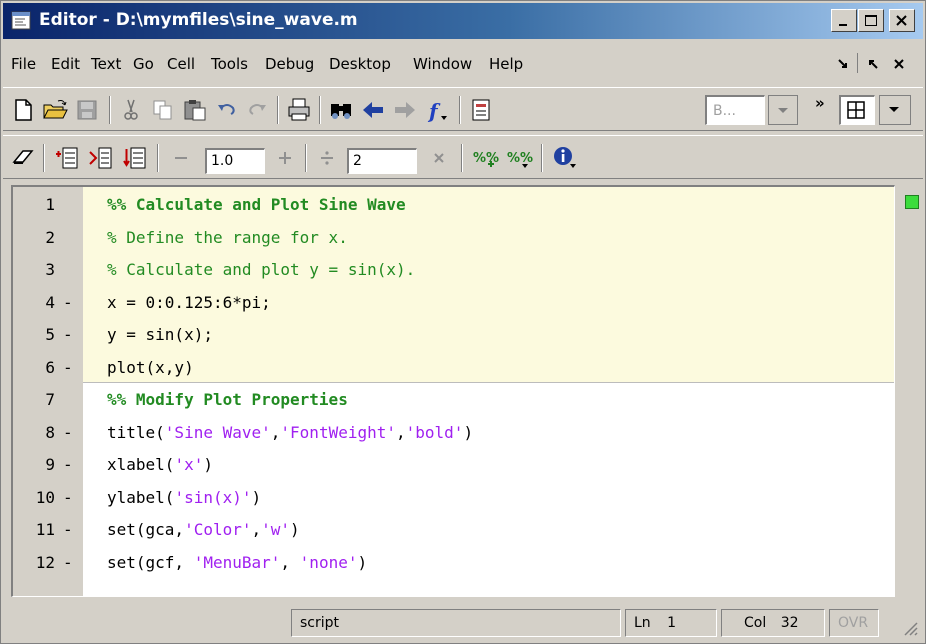 The image size is (926, 644). I want to click on code-text: set(gca,'Color','w'), so click(203, 529).